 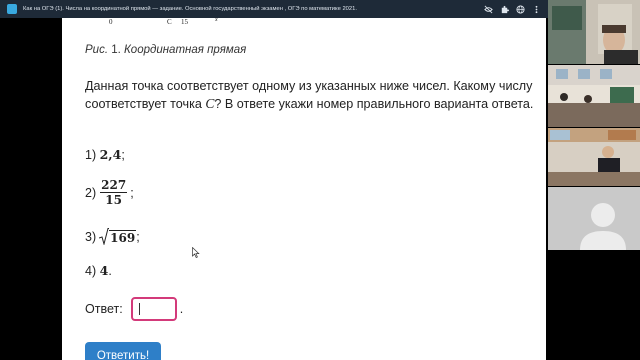 I want to click on answer-label: Ответ:, so click(x=104, y=309).